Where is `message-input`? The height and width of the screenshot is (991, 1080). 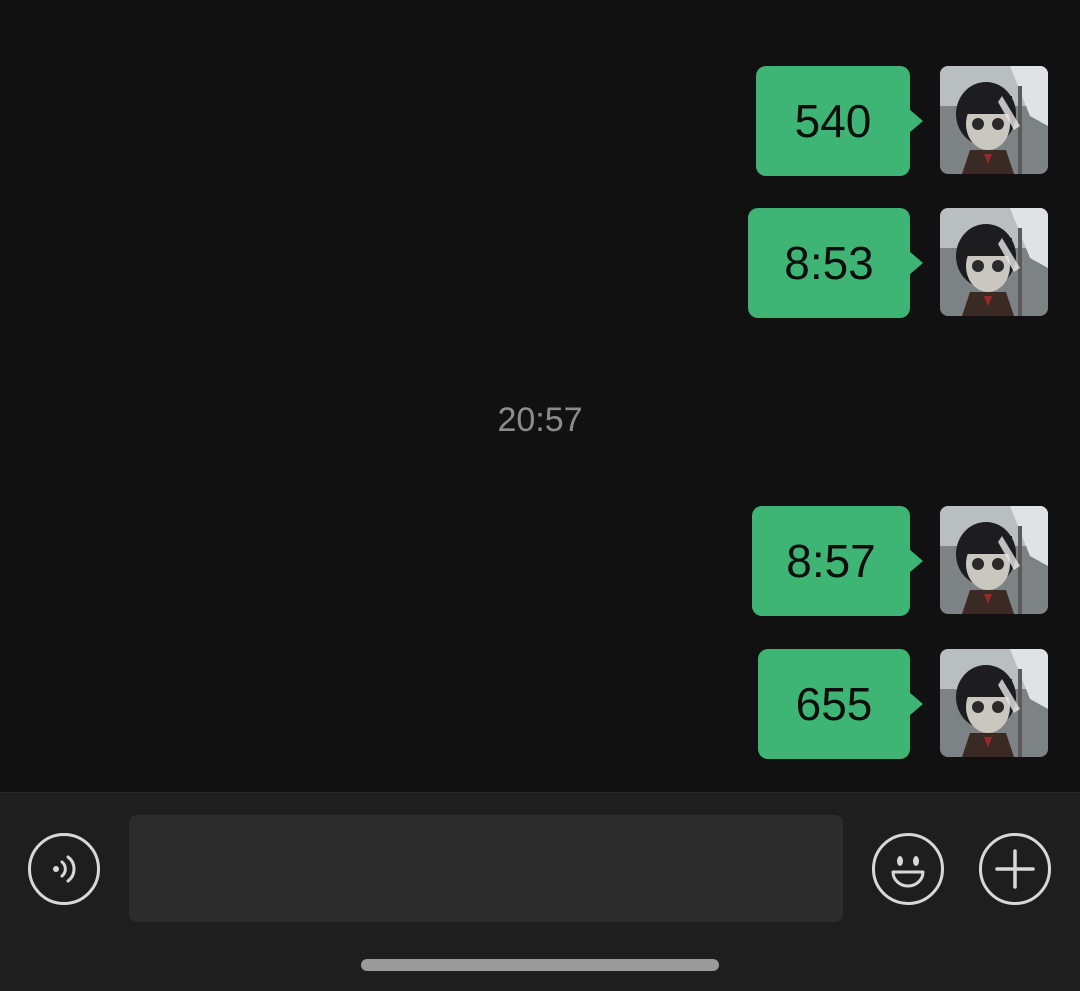
message-input is located at coordinates (486, 868).